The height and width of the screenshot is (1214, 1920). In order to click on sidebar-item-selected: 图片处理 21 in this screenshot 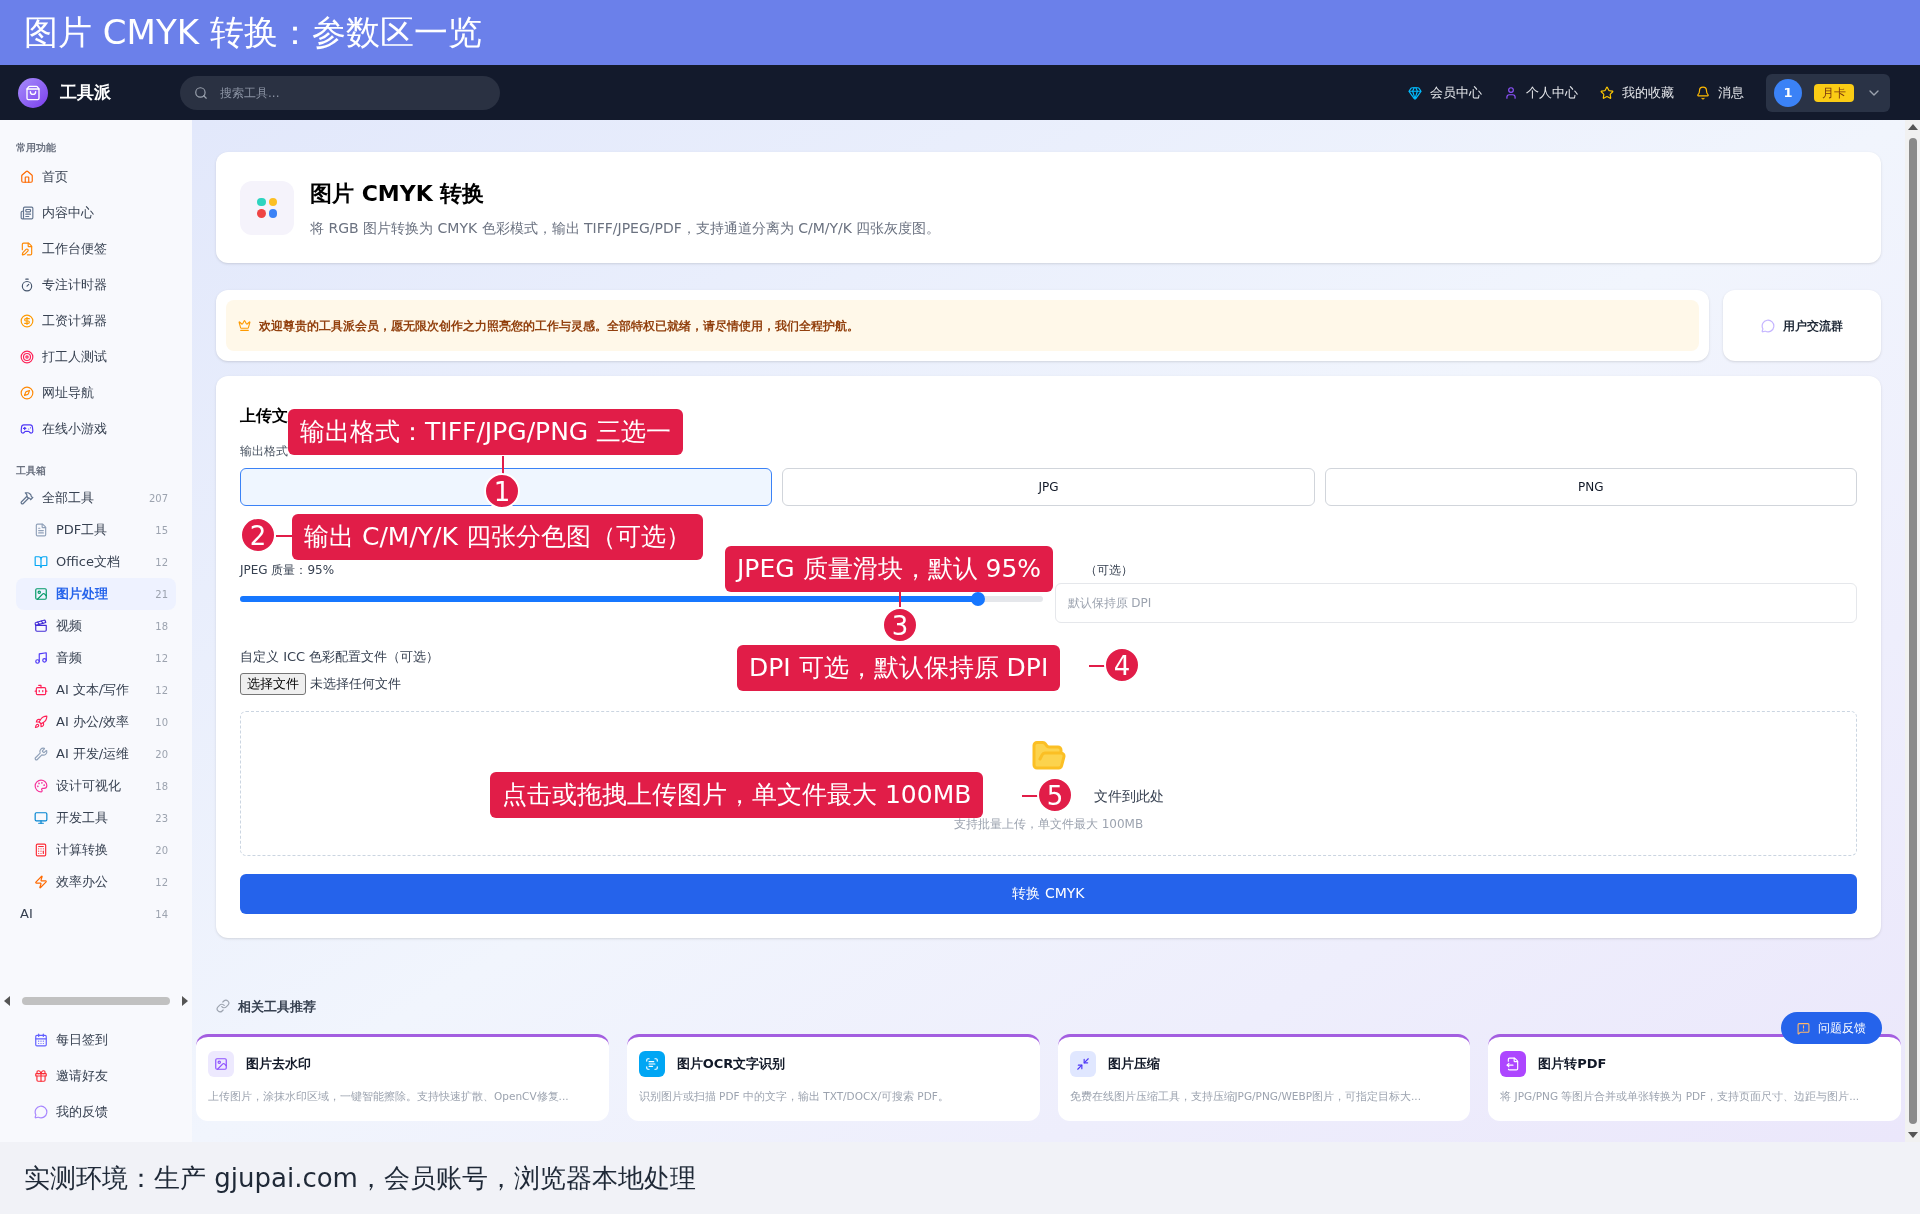, I will do `click(96, 594)`.